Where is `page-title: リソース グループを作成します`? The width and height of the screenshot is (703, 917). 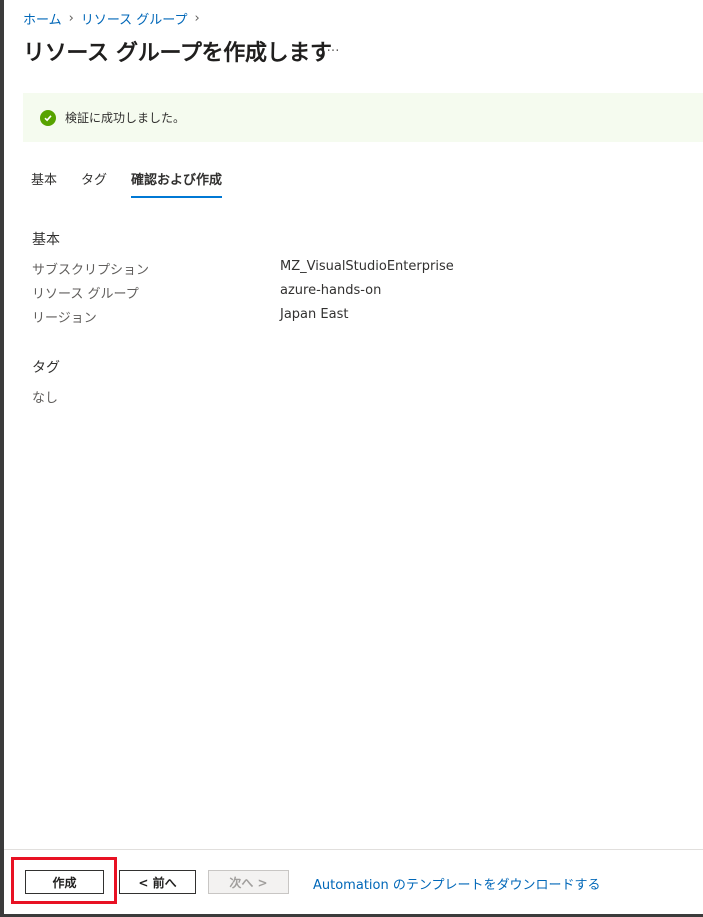
page-title: リソース グループを作成します is located at coordinates (177, 53).